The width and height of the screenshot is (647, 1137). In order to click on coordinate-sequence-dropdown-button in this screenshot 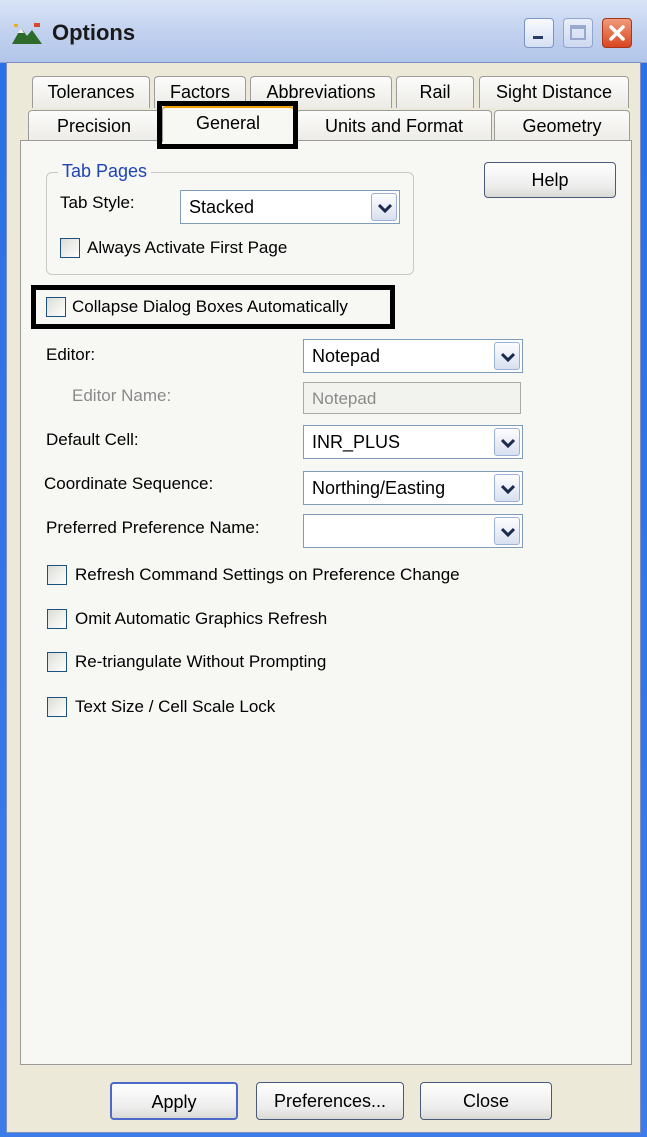, I will do `click(507, 488)`.